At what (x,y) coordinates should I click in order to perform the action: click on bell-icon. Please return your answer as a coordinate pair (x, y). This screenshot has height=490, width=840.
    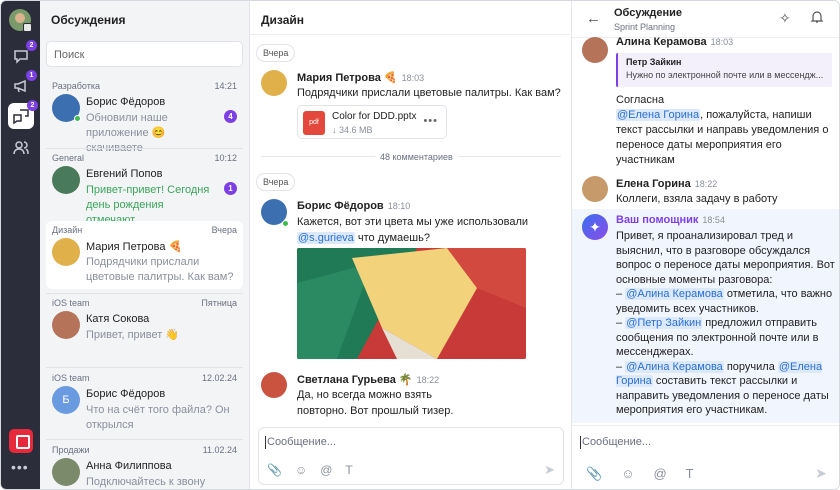
    Looking at the image, I should click on (817, 18).